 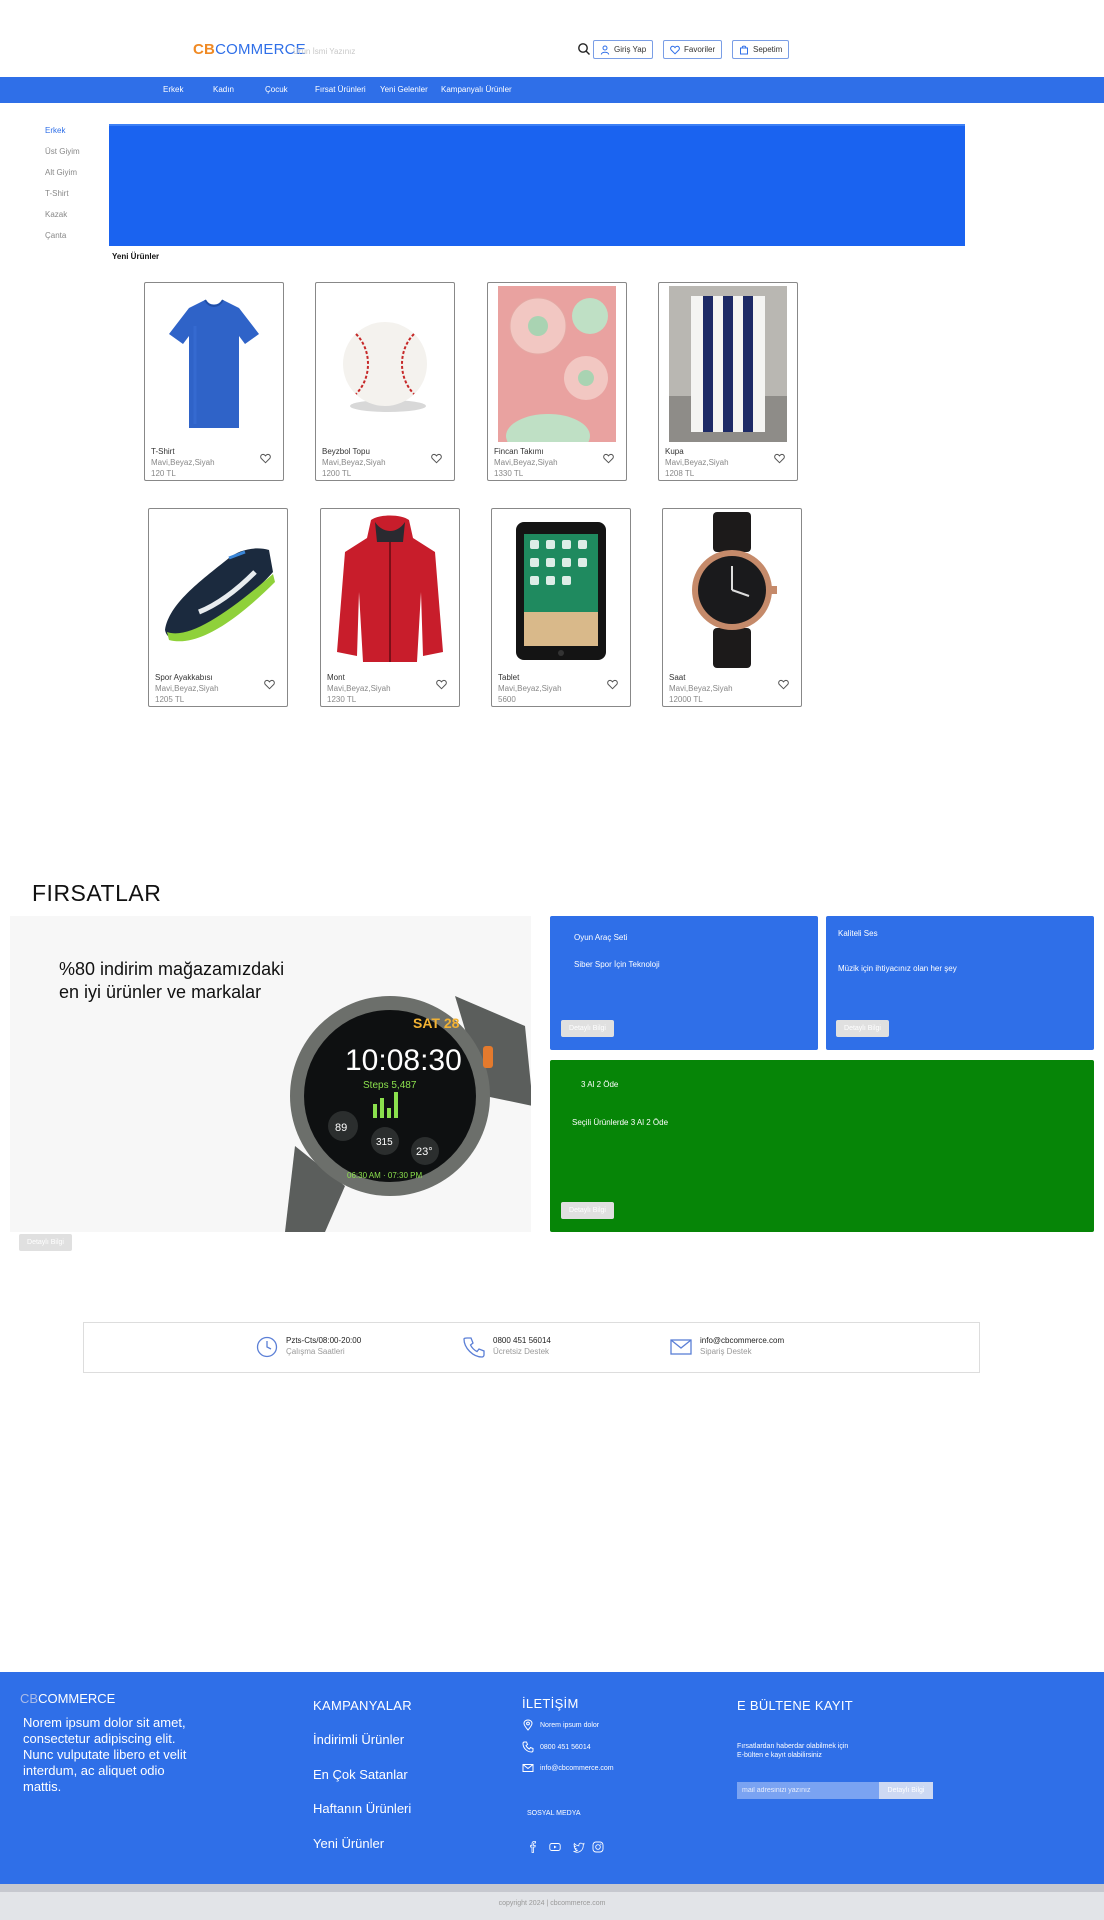 I want to click on info-line-2: Ücretsiz Destek, so click(x=521, y=1351).